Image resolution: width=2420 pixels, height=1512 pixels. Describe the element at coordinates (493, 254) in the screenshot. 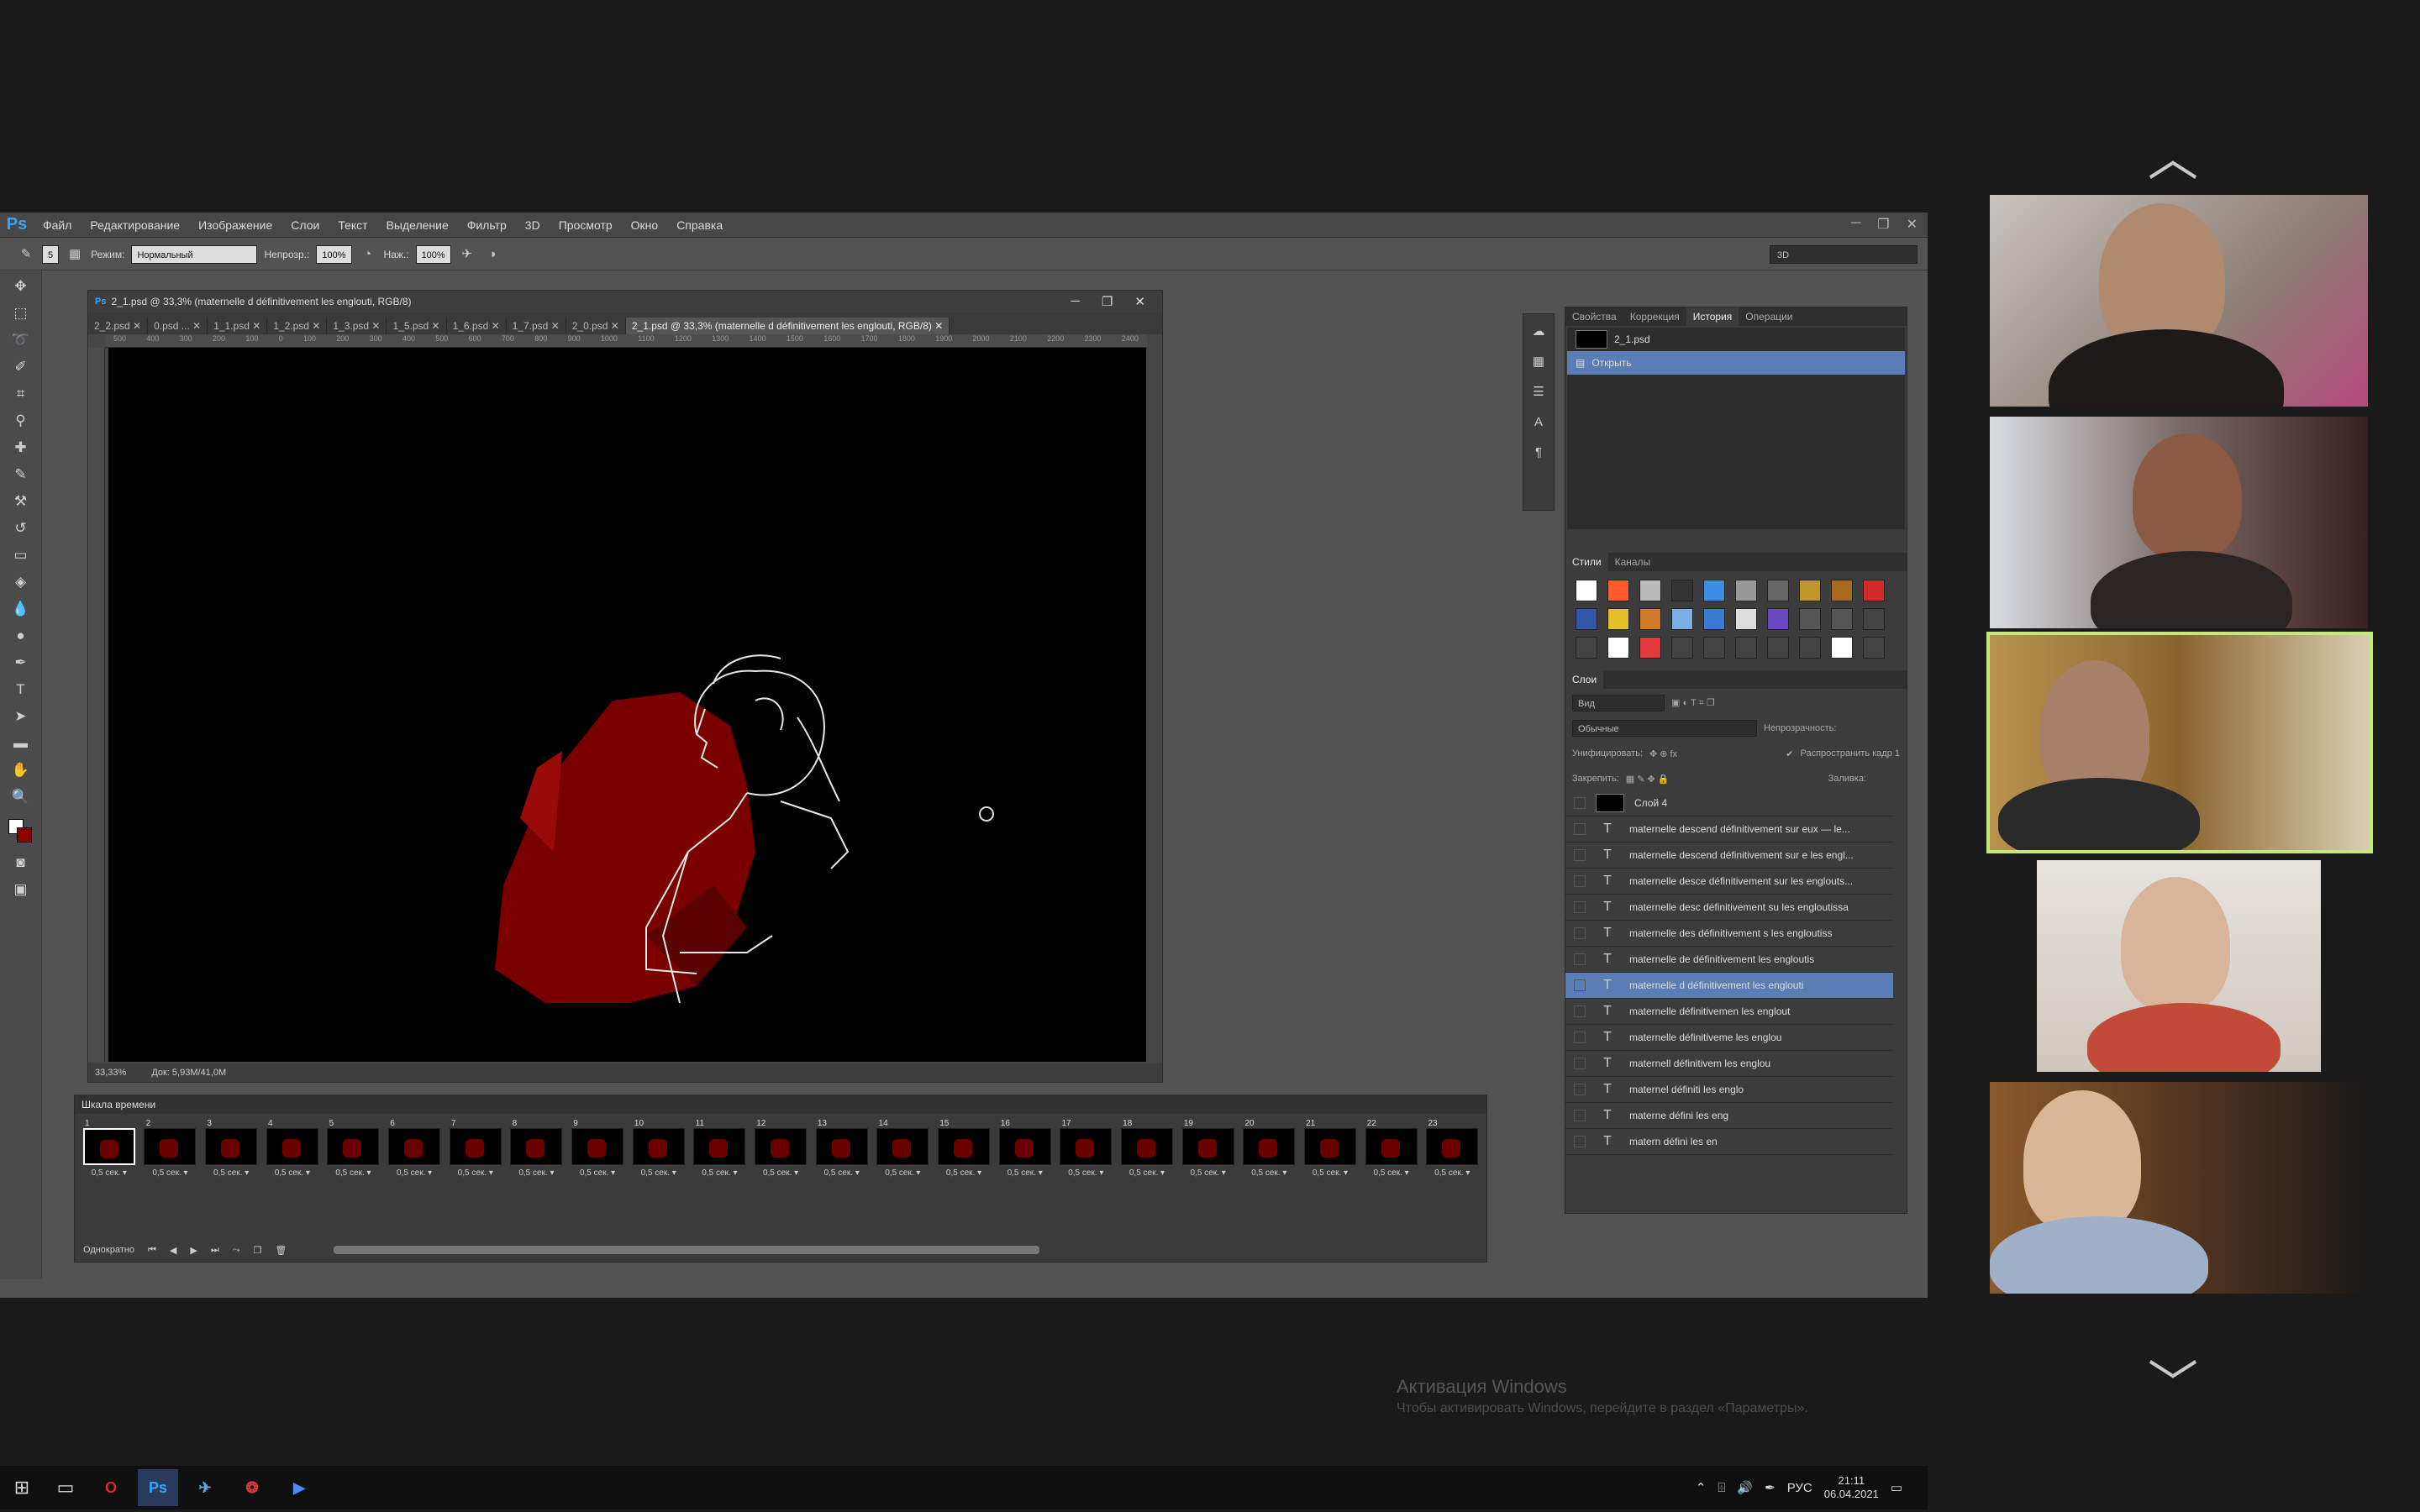

I see `pressure-size-icon: ◑` at that location.